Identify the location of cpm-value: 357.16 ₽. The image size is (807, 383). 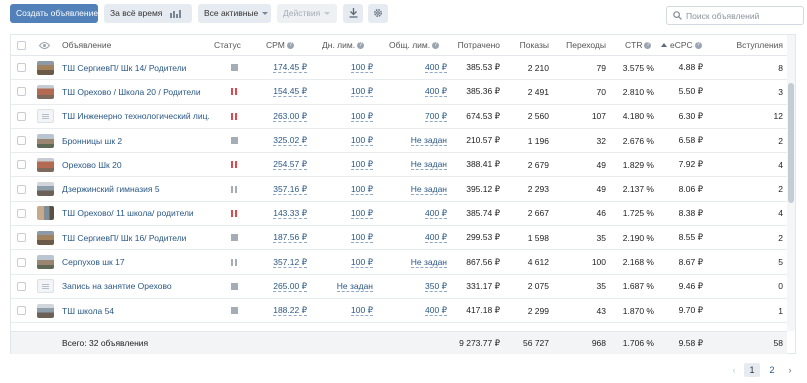
(290, 189).